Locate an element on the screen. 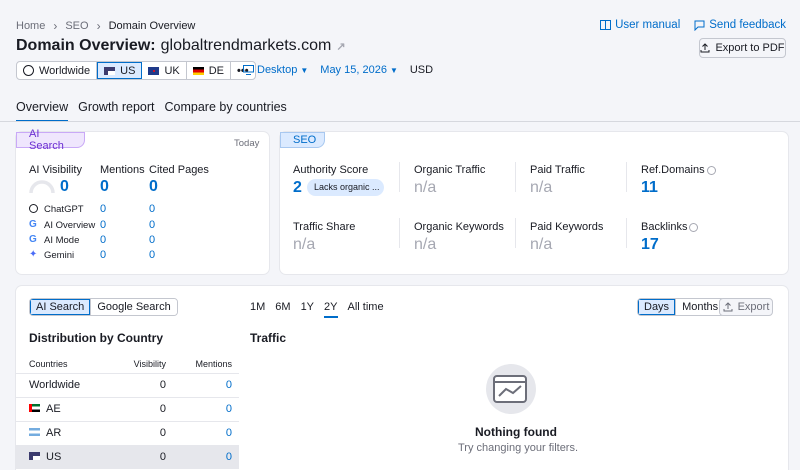 This screenshot has height=470, width=800. period-1m: 1M is located at coordinates (257, 309).